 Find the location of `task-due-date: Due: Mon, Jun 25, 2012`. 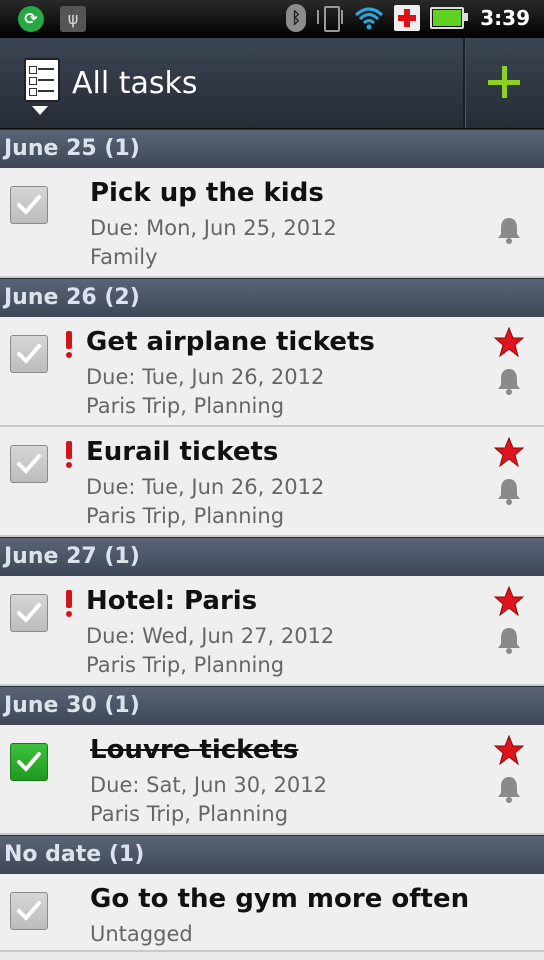

task-due-date: Due: Mon, Jun 25, 2012 is located at coordinates (213, 228).